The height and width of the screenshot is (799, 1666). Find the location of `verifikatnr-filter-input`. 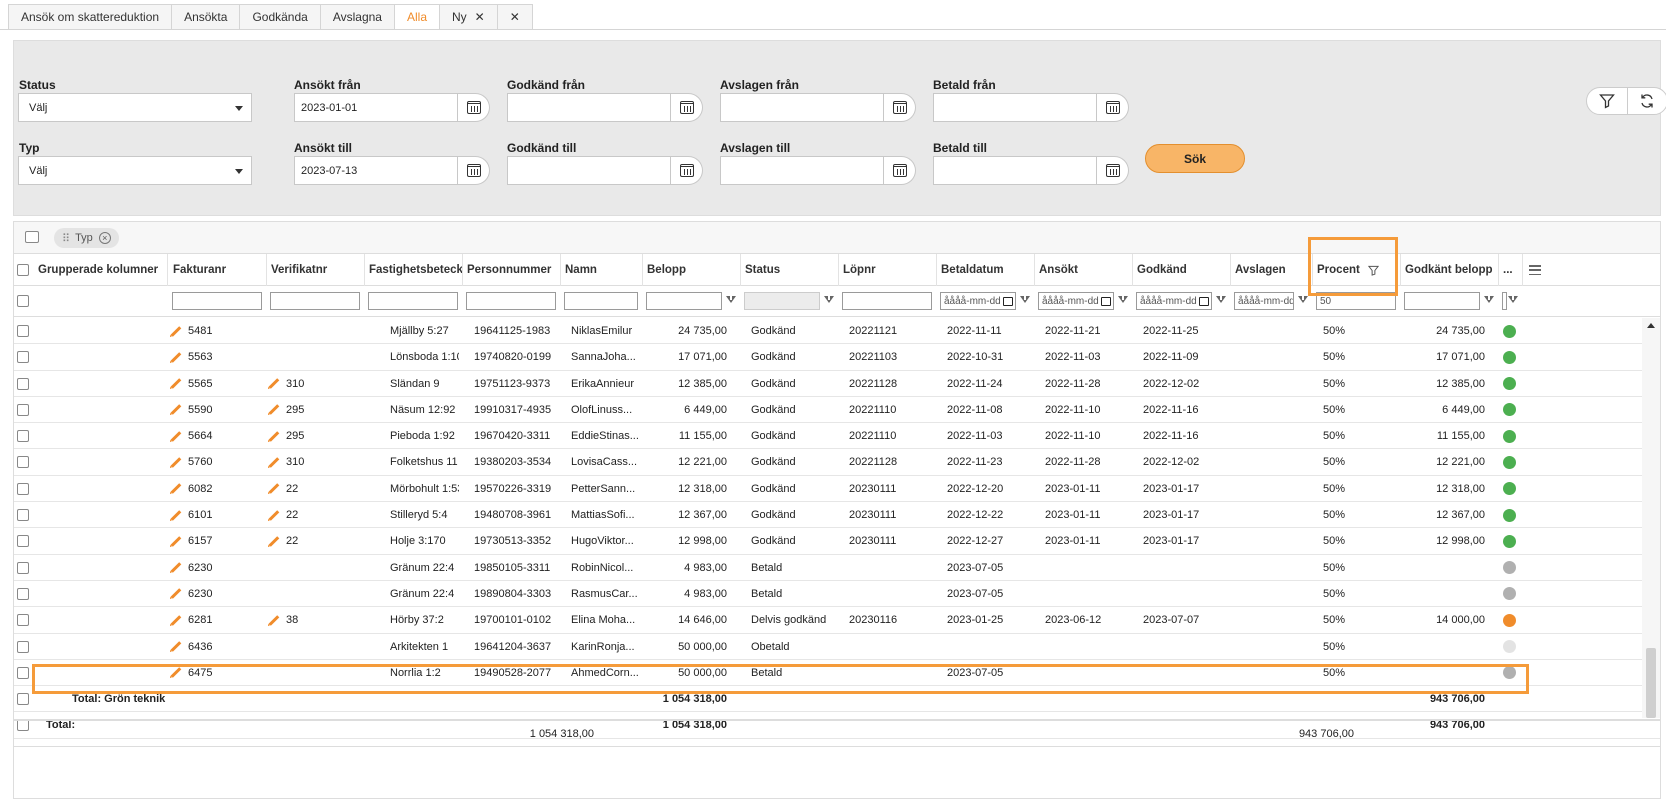

verifikatnr-filter-input is located at coordinates (315, 301).